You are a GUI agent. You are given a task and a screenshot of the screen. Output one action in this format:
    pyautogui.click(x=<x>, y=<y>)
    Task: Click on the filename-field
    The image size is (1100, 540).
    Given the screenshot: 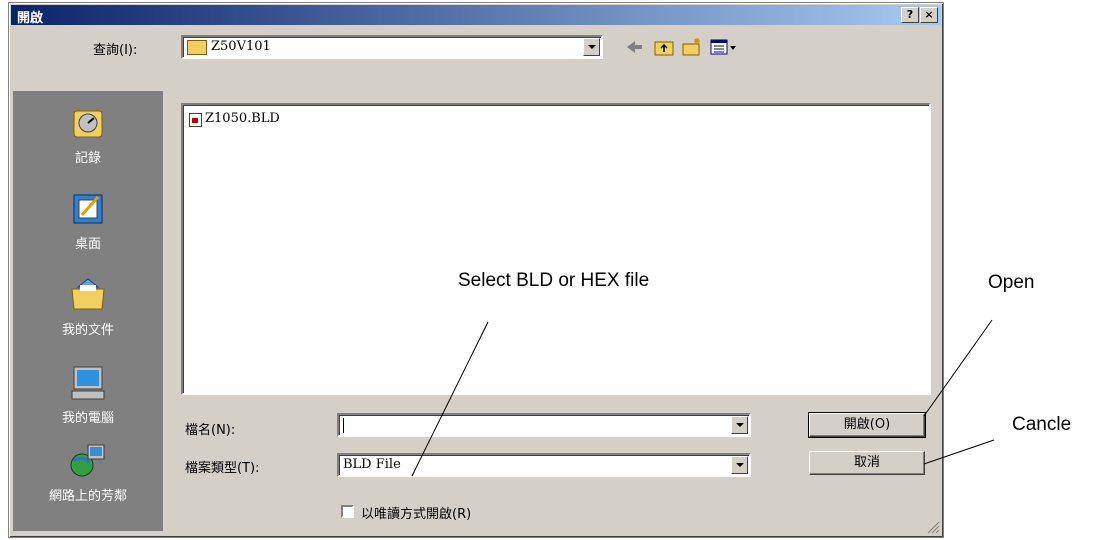 What is the action you would take?
    pyautogui.click(x=544, y=425)
    